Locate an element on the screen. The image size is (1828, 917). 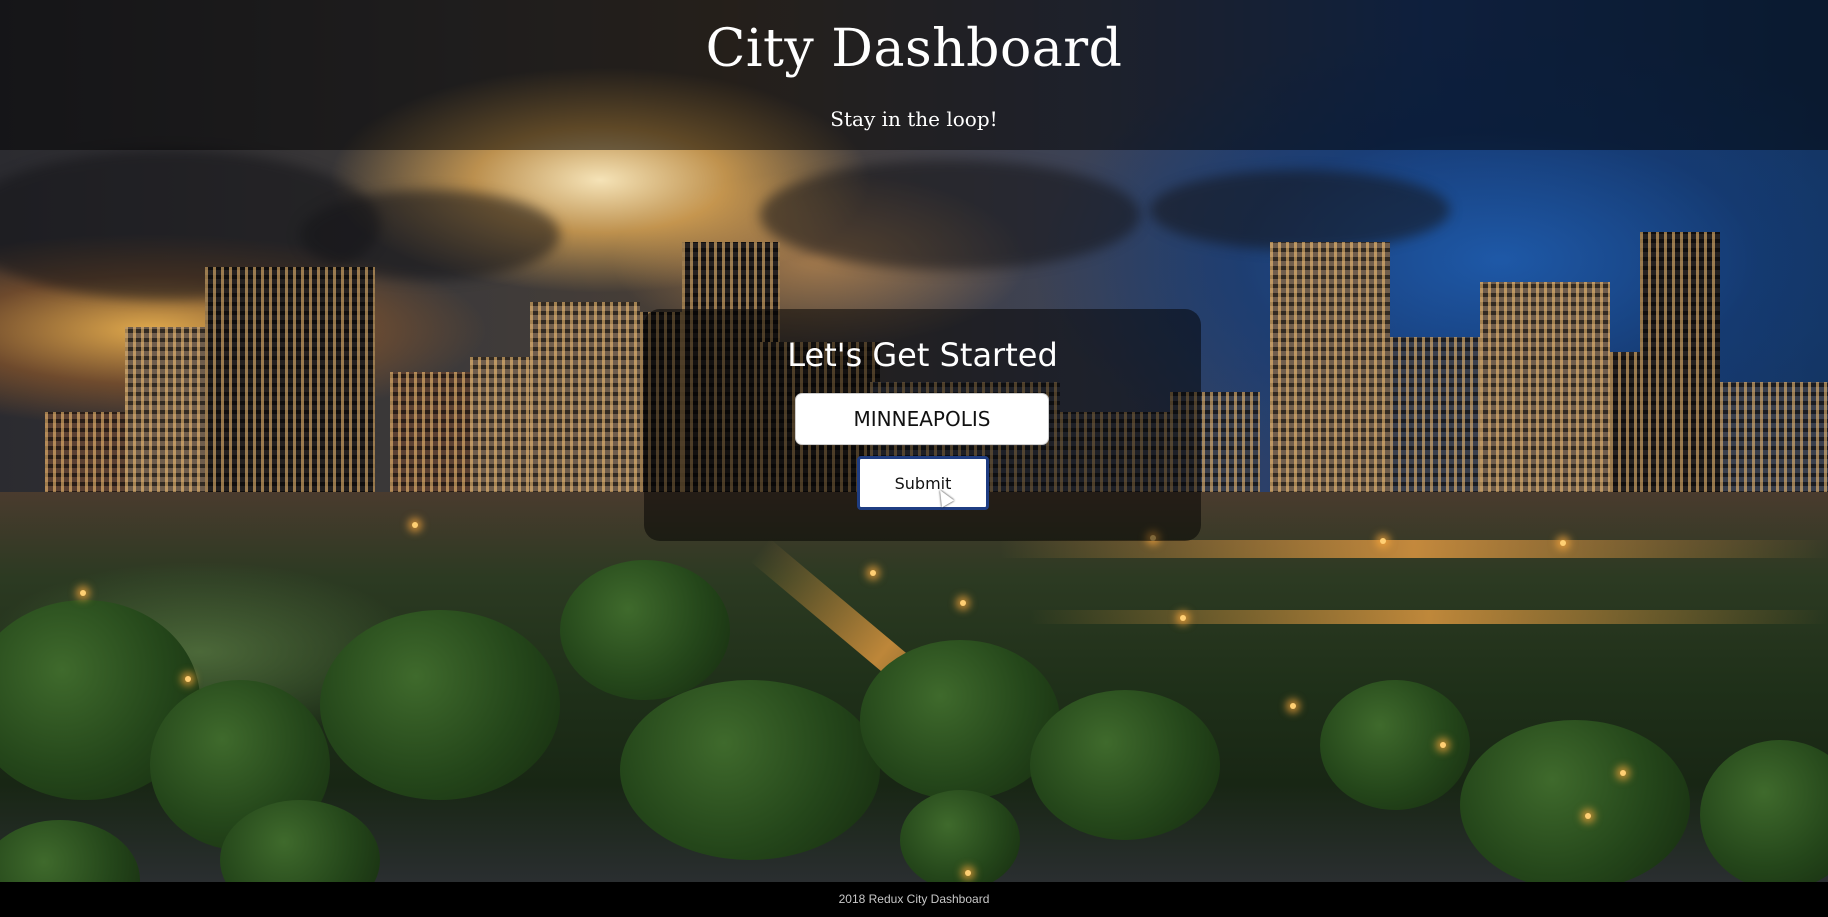
form-heading: Let's Get Started is located at coordinates (922, 355).